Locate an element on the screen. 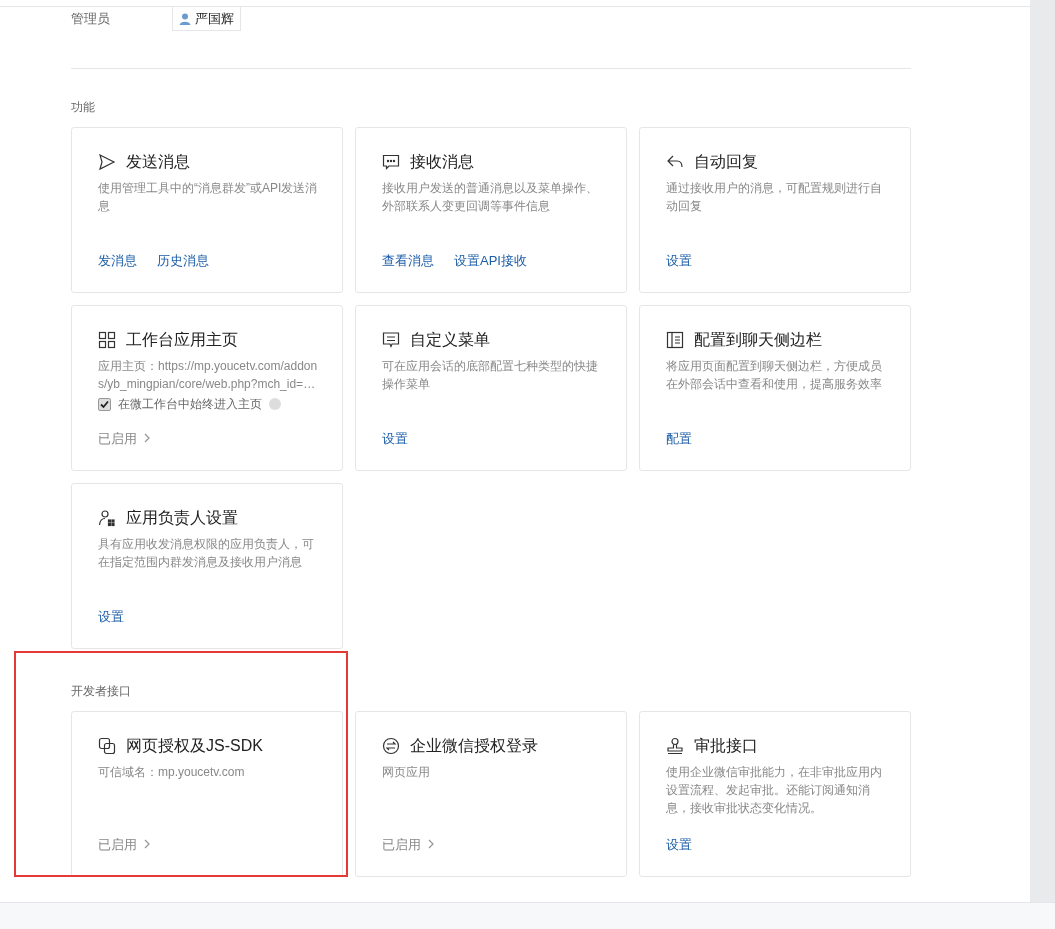  card-title: 企业微信授权登录 is located at coordinates (474, 746).